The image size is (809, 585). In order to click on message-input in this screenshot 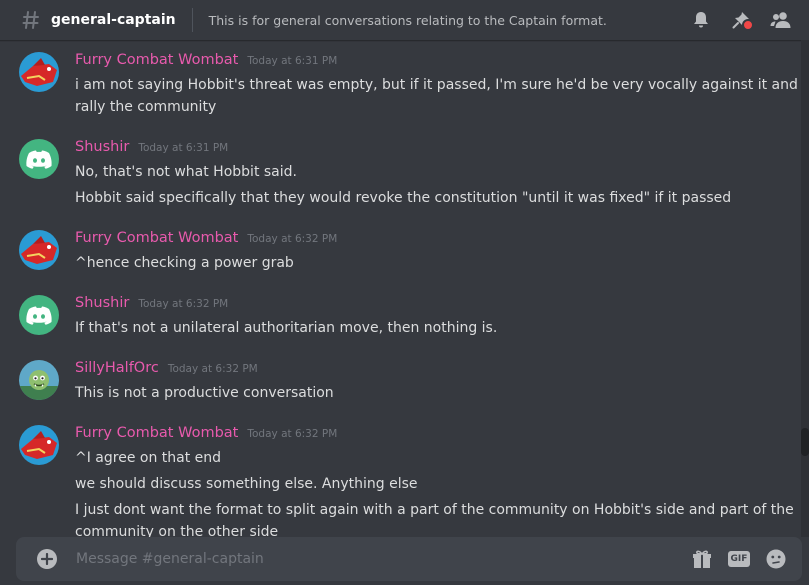, I will do `click(375, 559)`.